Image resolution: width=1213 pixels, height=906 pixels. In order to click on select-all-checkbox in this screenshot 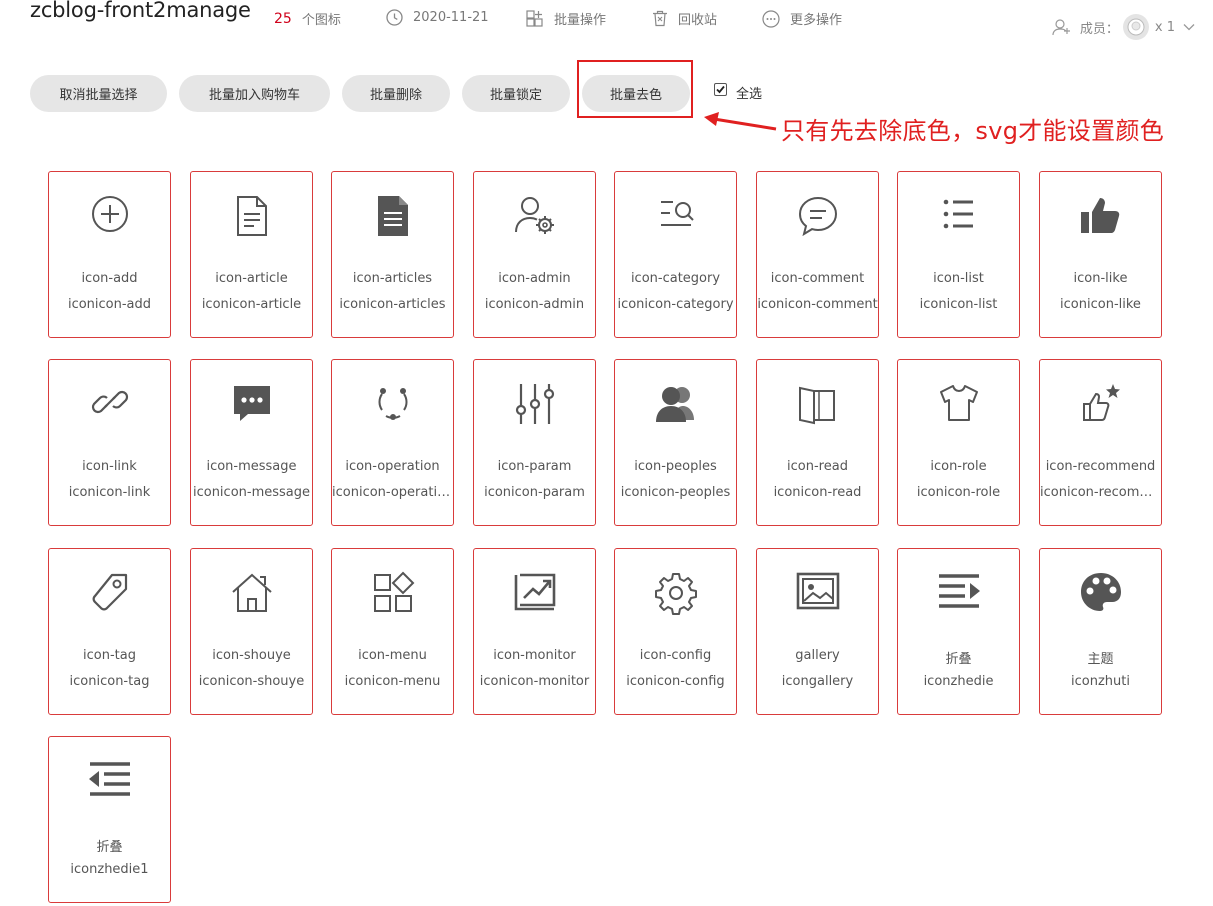, I will do `click(720, 89)`.